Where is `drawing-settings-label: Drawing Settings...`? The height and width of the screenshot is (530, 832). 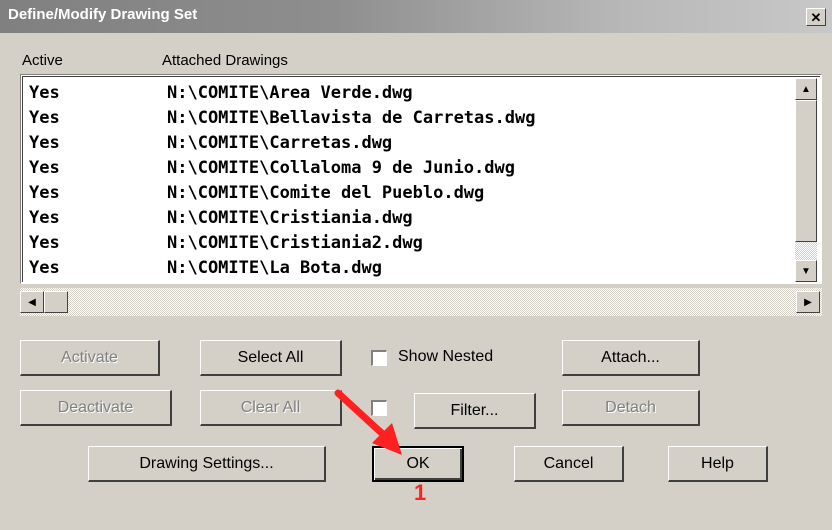
drawing-settings-label: Drawing Settings... is located at coordinates (206, 463).